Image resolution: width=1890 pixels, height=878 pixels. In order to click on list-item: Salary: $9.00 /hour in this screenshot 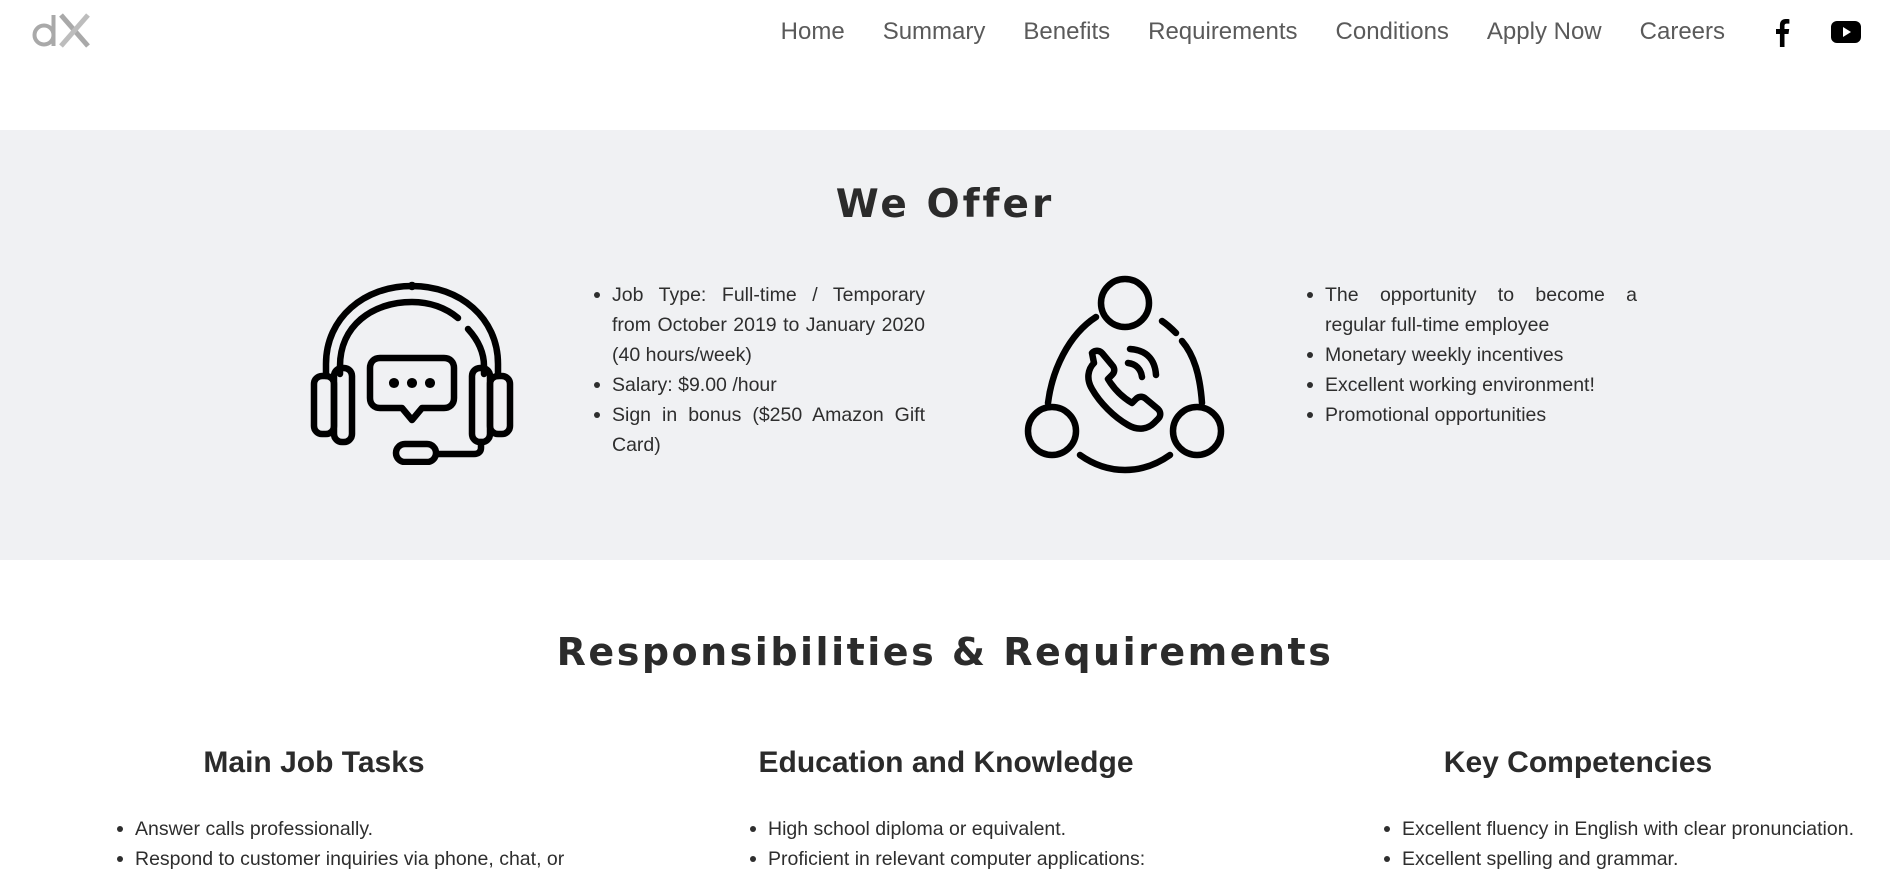, I will do `click(757, 385)`.